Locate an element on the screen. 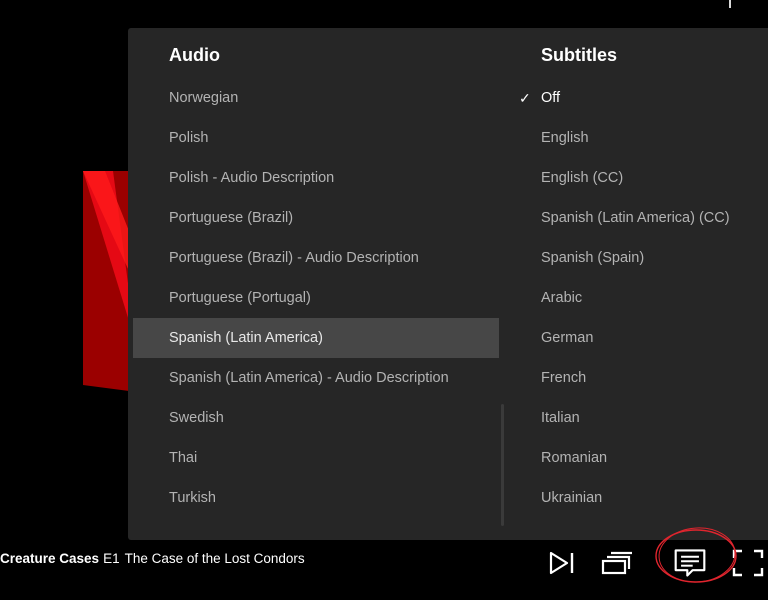 The image size is (768, 600). episode-title: The Case of the Lost Condors is located at coordinates (214, 558).